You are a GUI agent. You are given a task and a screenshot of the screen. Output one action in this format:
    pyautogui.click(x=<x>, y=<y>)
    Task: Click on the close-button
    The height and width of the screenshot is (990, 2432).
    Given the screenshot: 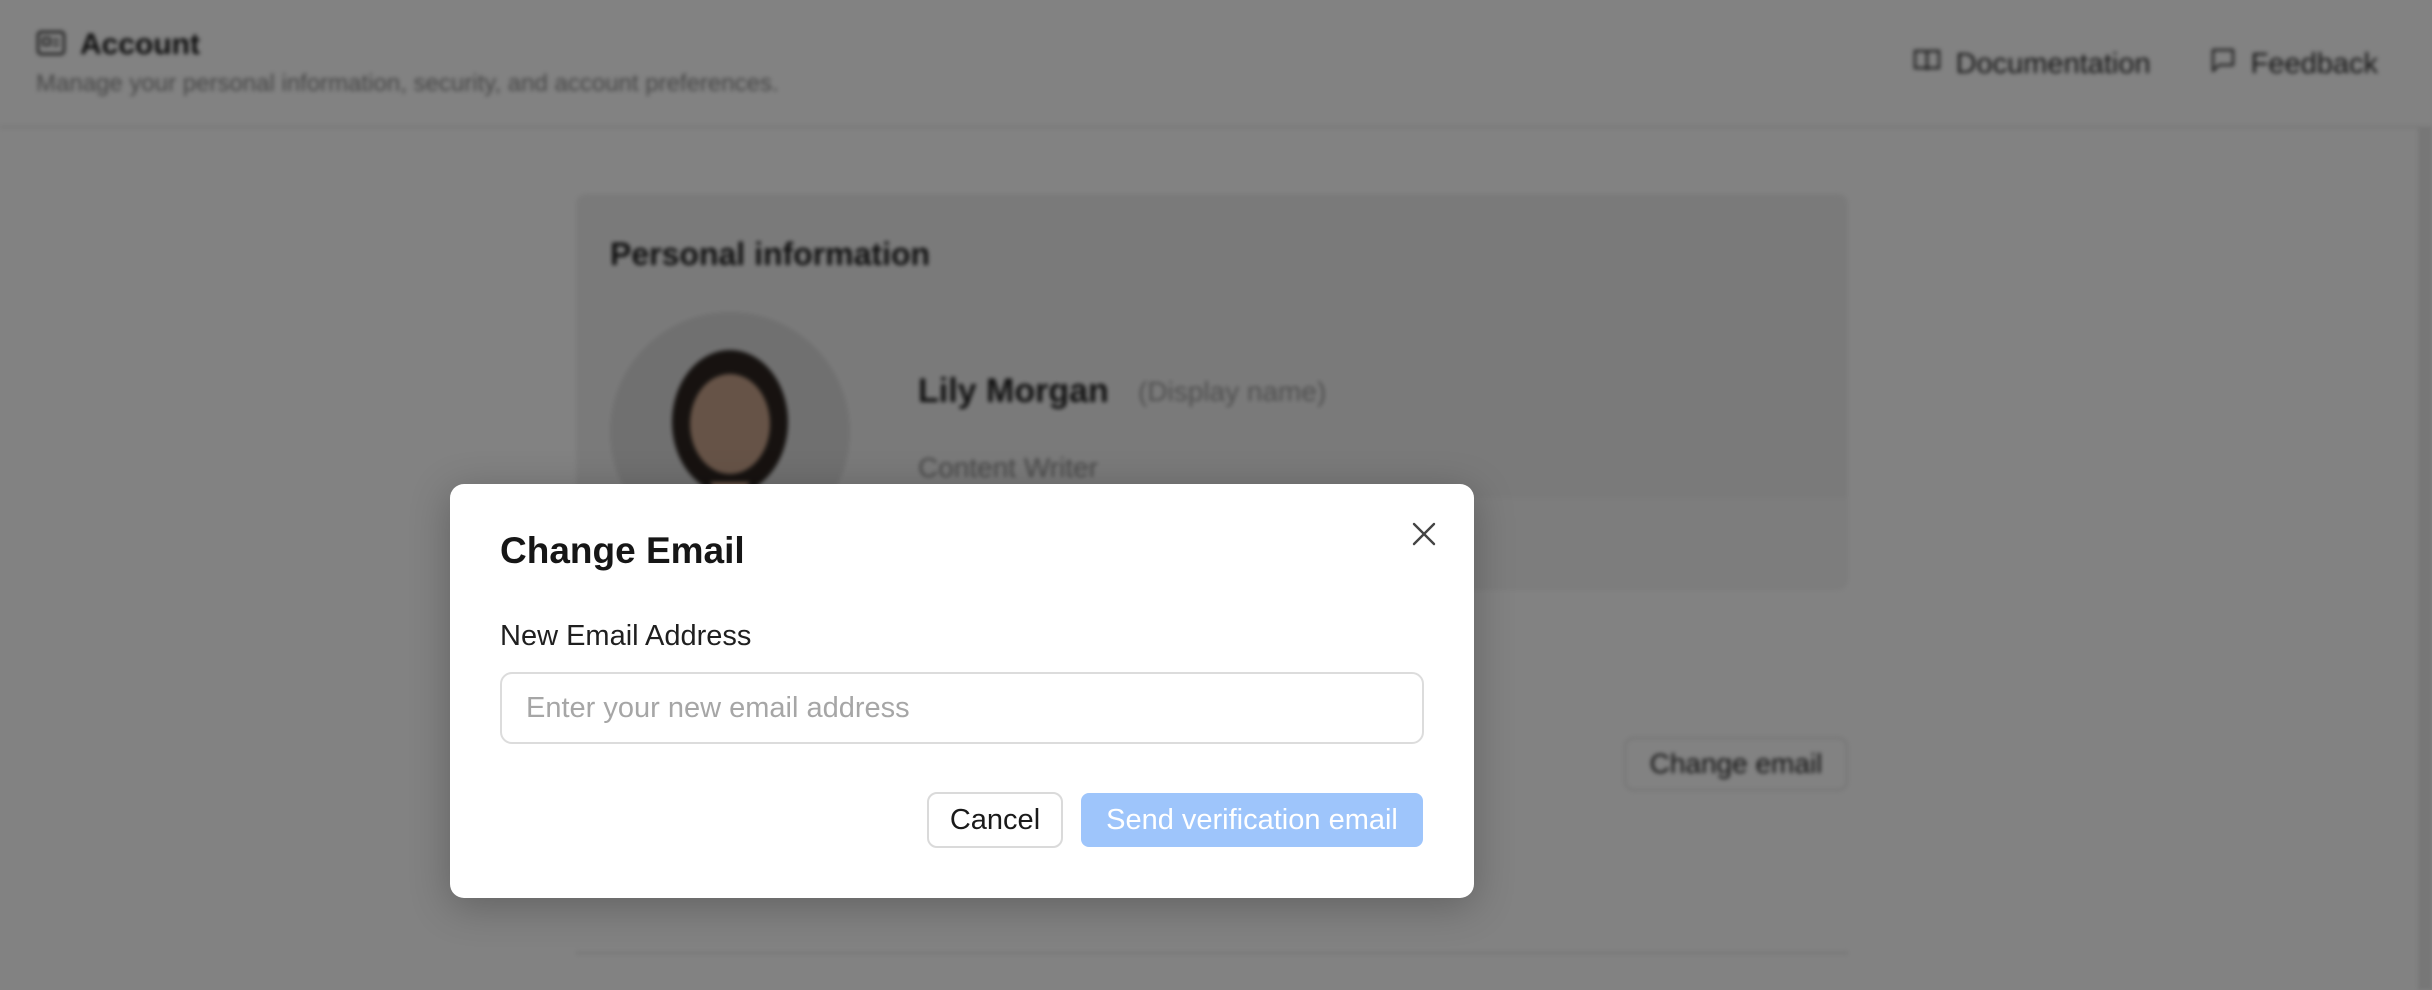 What is the action you would take?
    pyautogui.click(x=1424, y=534)
    